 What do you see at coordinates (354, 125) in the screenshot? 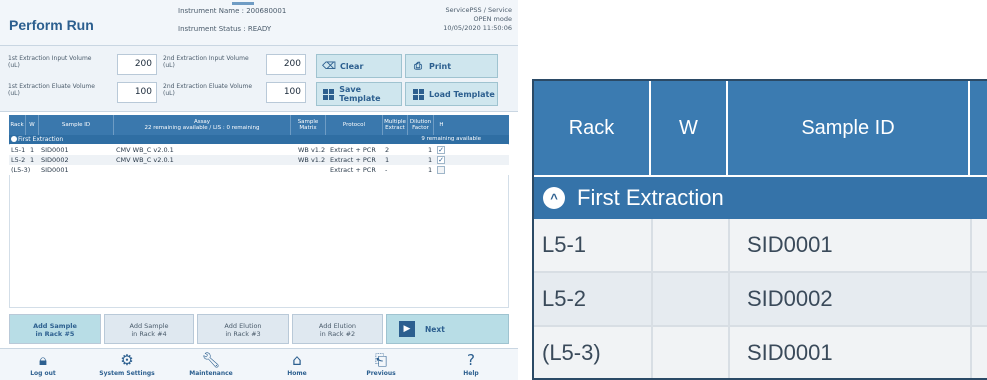
I see `col-protocol: Protocol` at bounding box center [354, 125].